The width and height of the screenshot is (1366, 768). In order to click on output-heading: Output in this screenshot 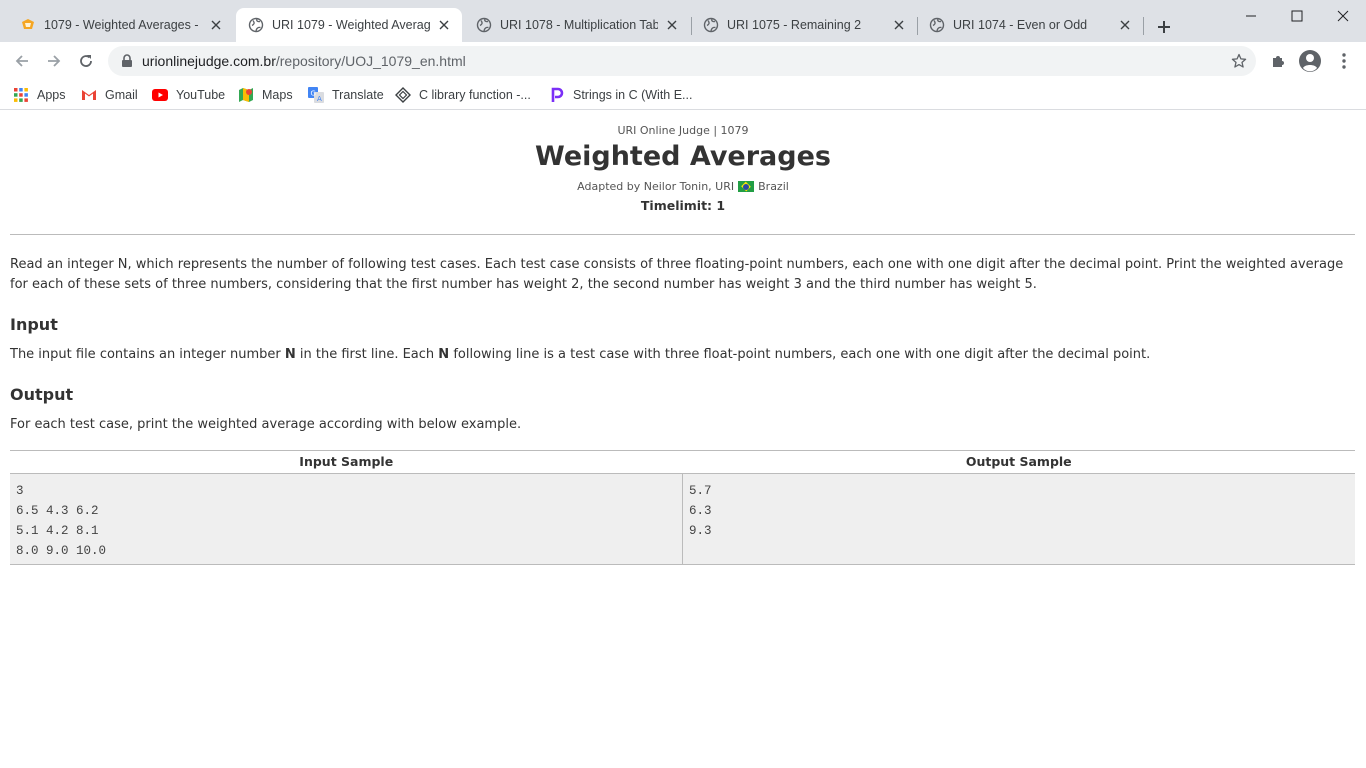, I will do `click(42, 394)`.